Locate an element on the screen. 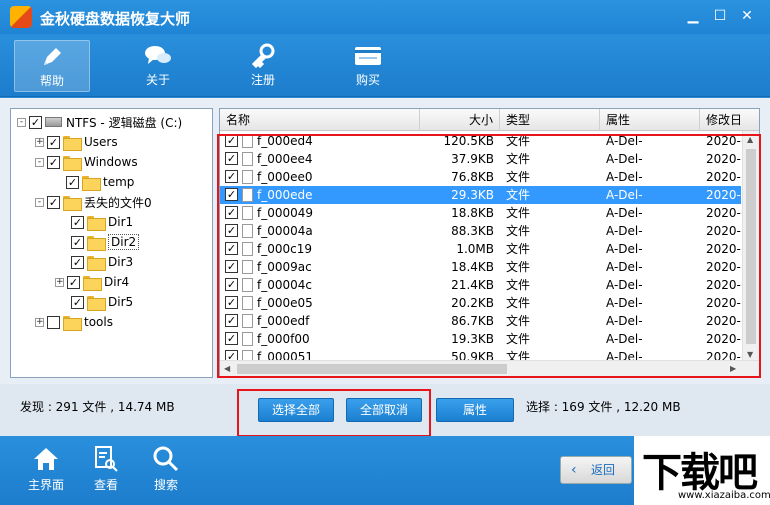  close-button: ✕ is located at coordinates (747, 16).